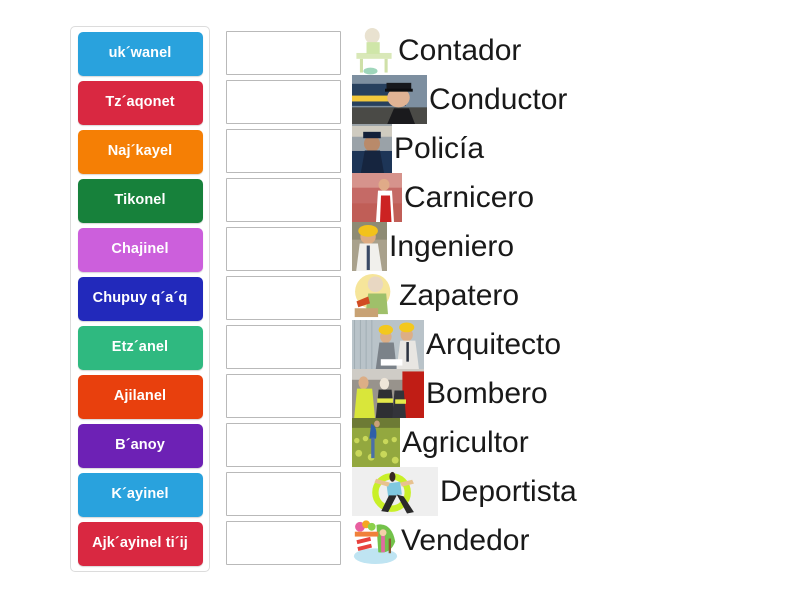  I want to click on word-tile: B´anoy, so click(140, 446).